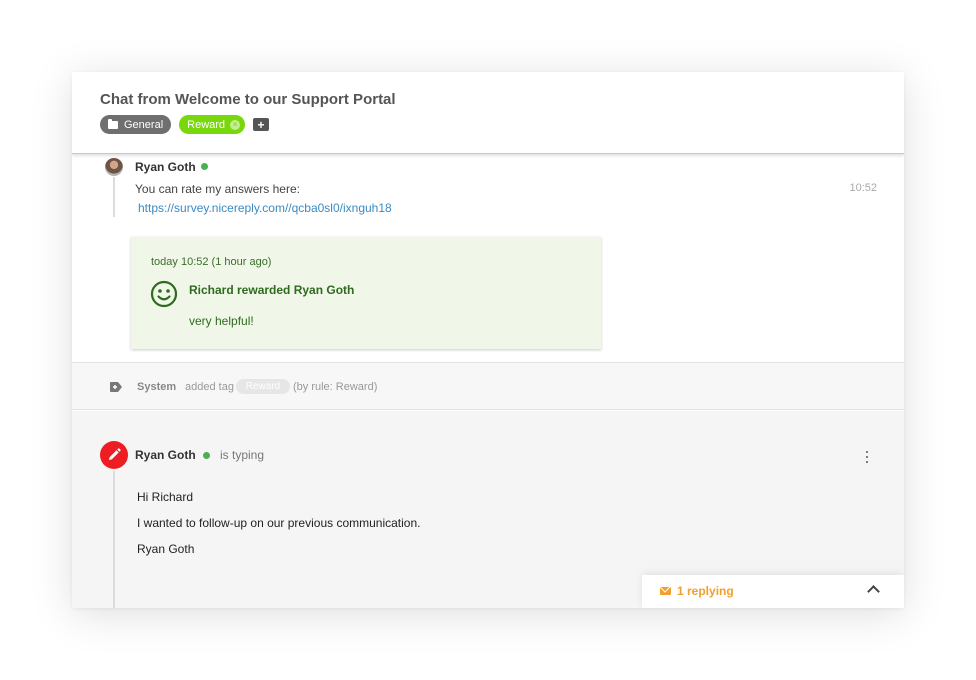 The image size is (976, 680). I want to click on close-icon: ×, so click(235, 124).